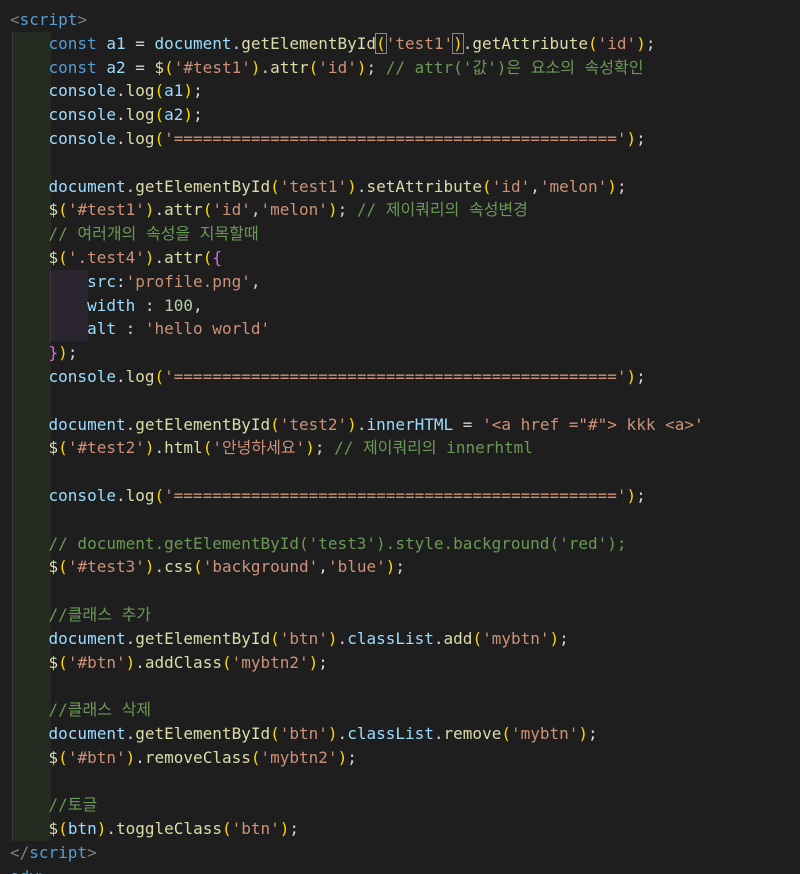 Image resolution: width=800 pixels, height=874 pixels. Describe the element at coordinates (400, 329) in the screenshot. I see `code-line: alt : 'hello world'` at that location.